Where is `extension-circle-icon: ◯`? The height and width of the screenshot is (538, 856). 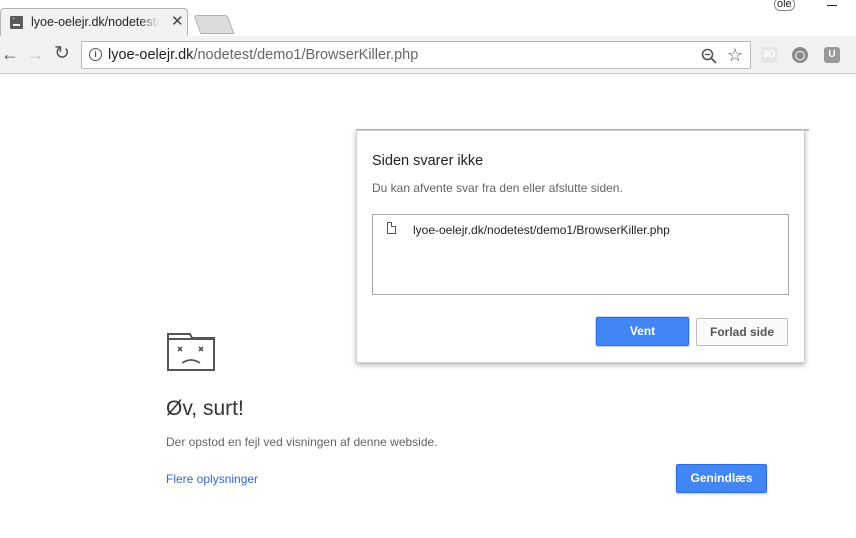
extension-circle-icon: ◯ is located at coordinates (800, 55).